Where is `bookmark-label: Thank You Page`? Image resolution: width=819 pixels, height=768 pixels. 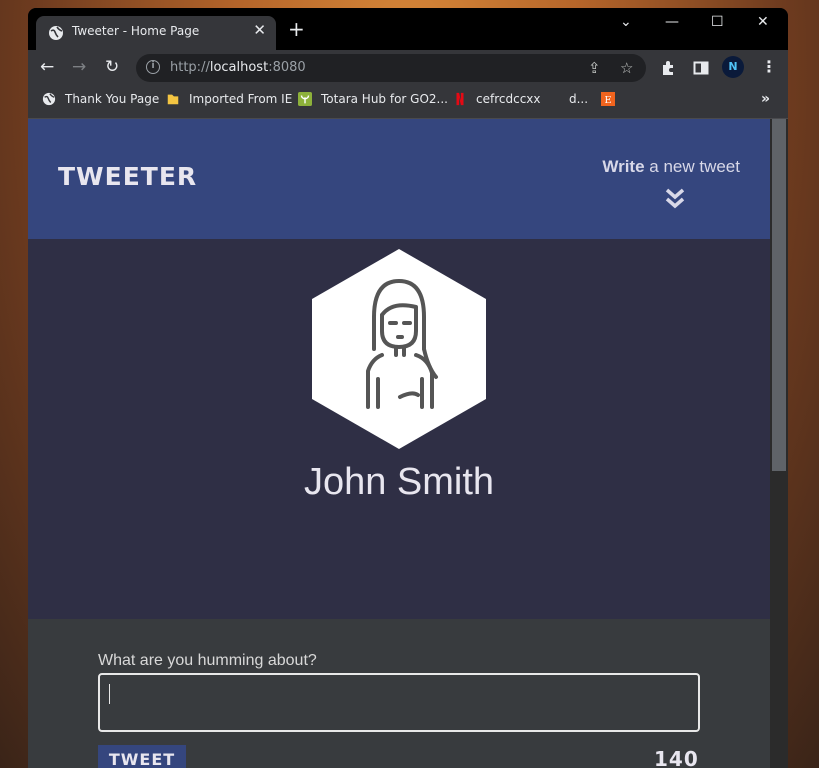
bookmark-label: Thank You Page is located at coordinates (112, 99).